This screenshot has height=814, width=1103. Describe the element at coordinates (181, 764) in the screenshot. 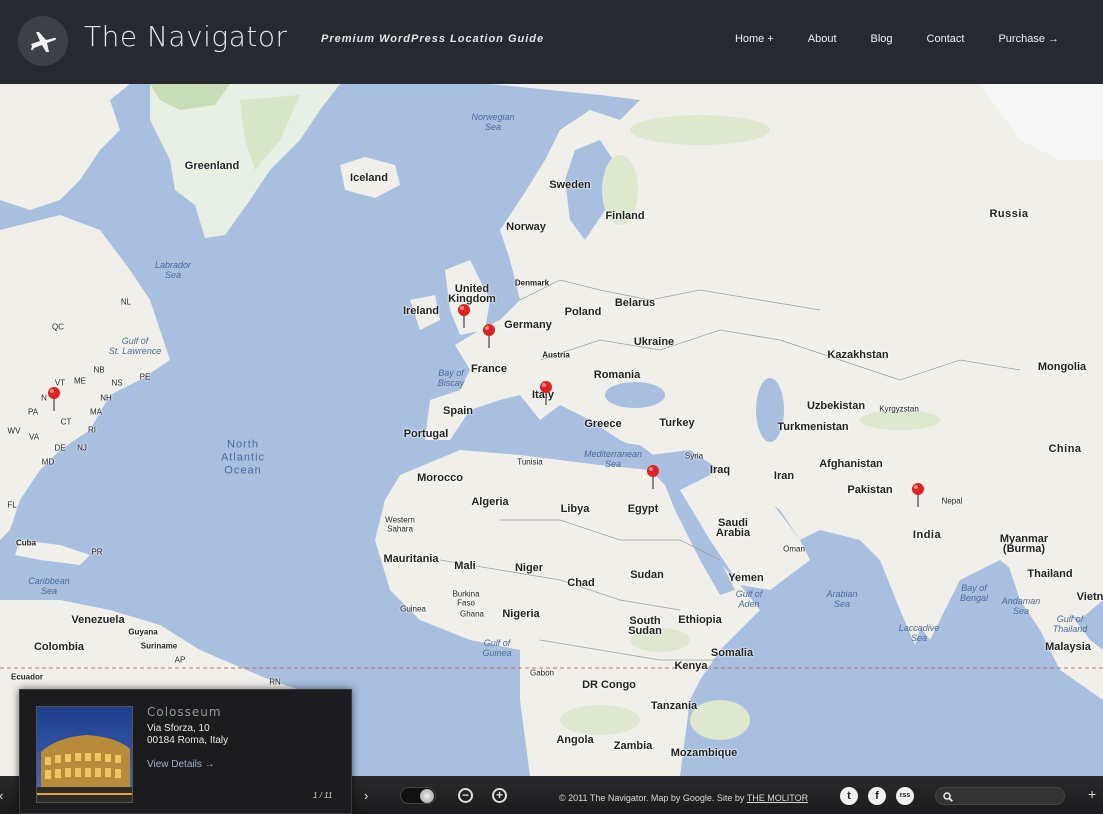

I see `view-details-link: View Details →` at that location.